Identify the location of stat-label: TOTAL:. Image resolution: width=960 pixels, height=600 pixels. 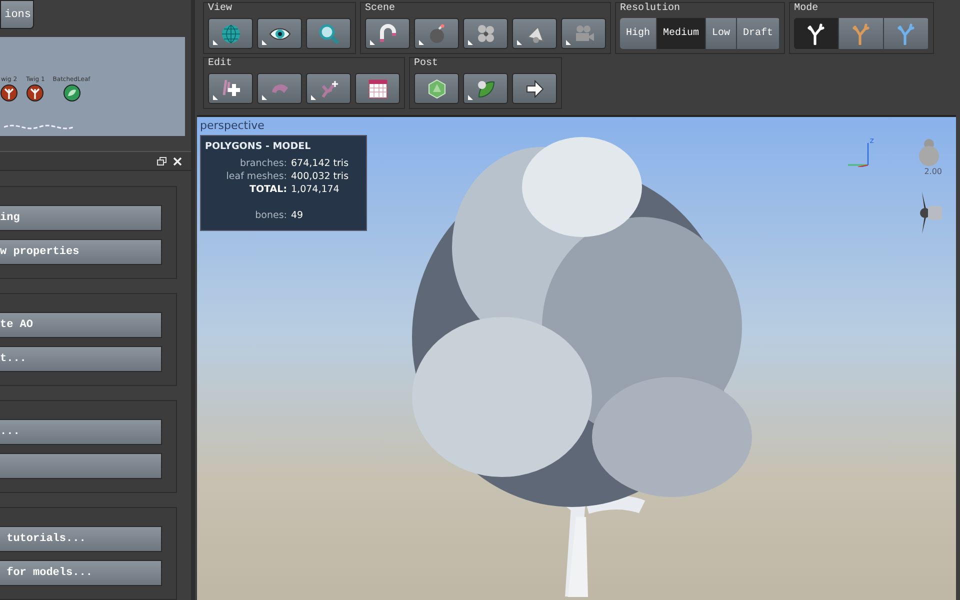
(267, 189).